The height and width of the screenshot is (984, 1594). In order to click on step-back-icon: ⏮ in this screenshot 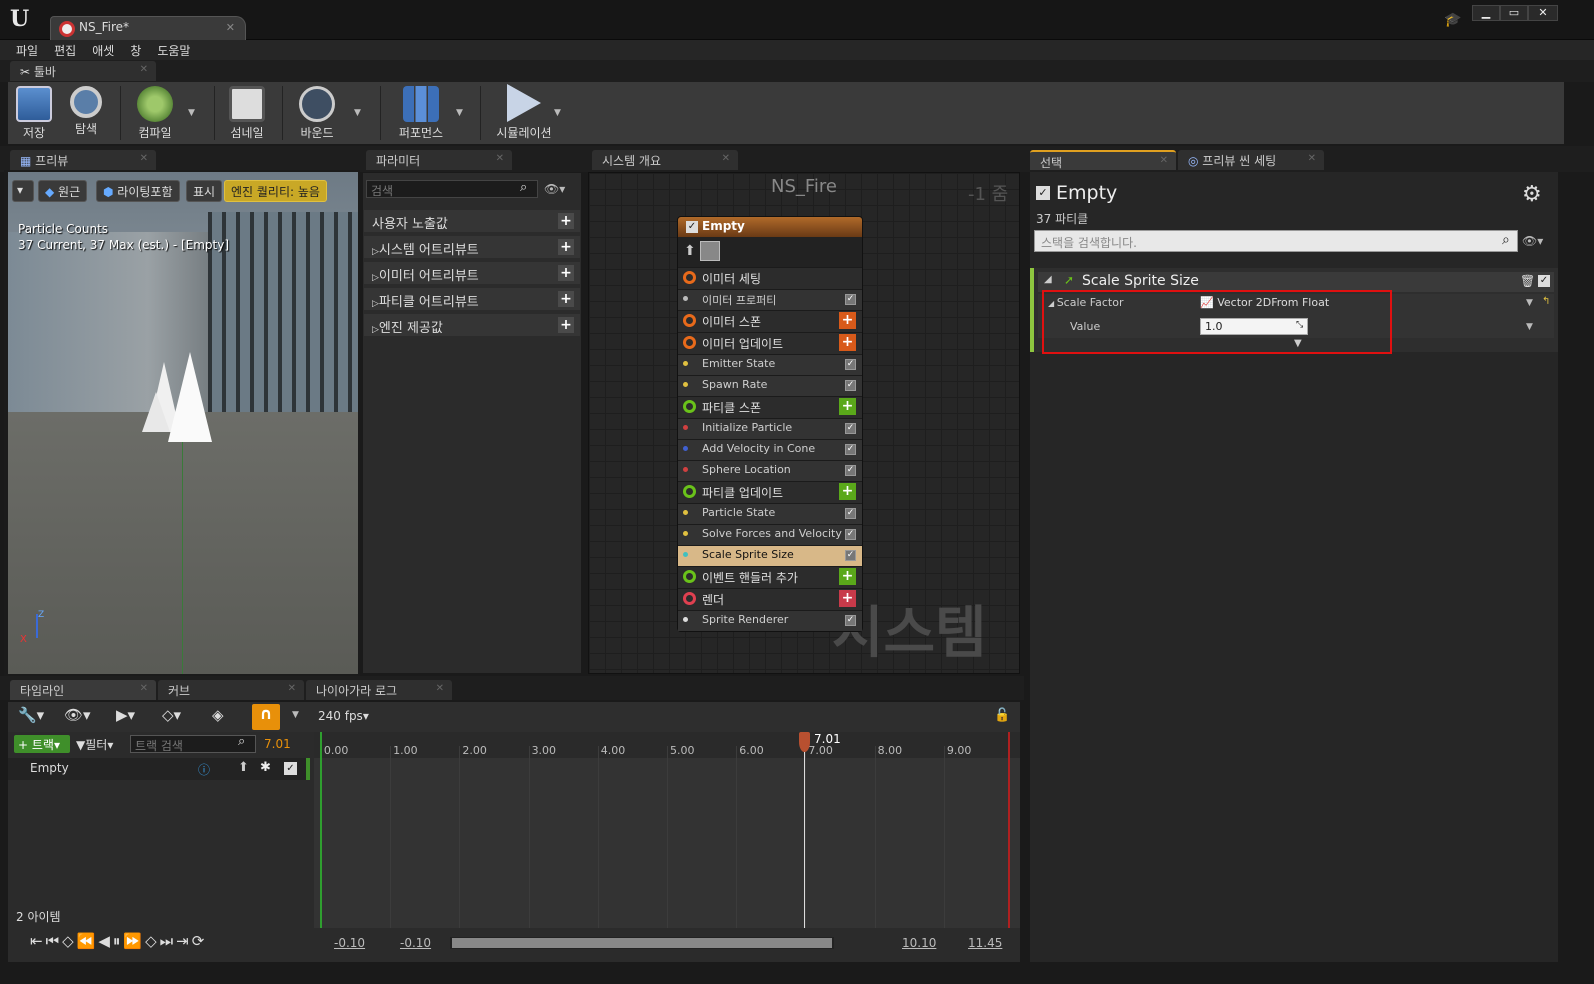, I will do `click(54, 941)`.